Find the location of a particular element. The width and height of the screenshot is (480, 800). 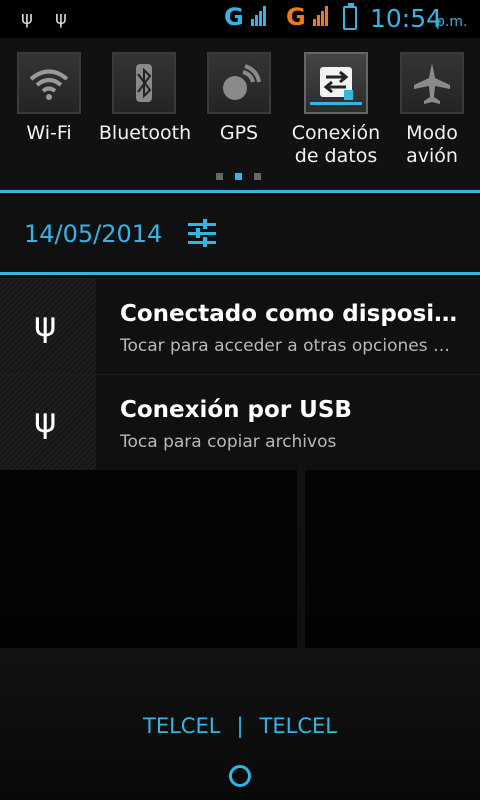

data-connection-label: Conexión de datos is located at coordinates (336, 144).